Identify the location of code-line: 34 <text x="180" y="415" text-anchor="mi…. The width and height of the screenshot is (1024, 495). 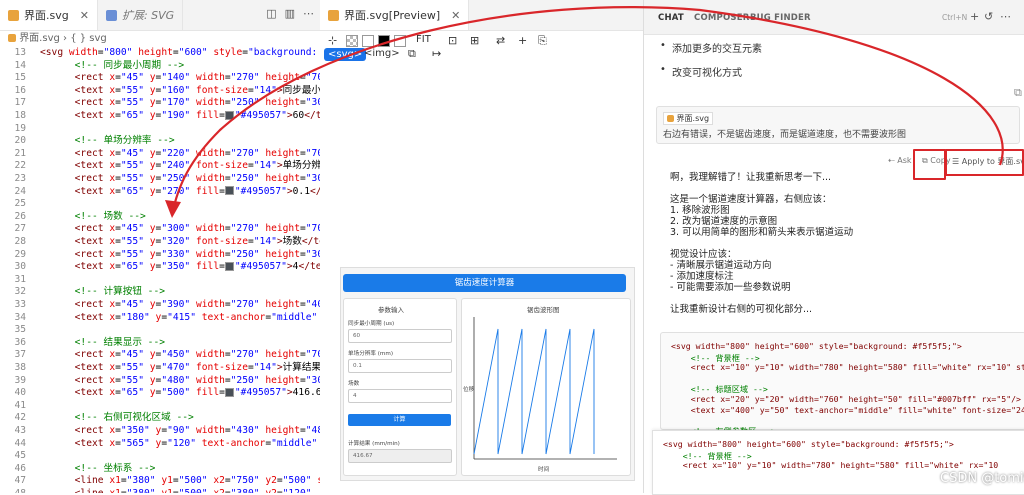
(160, 317).